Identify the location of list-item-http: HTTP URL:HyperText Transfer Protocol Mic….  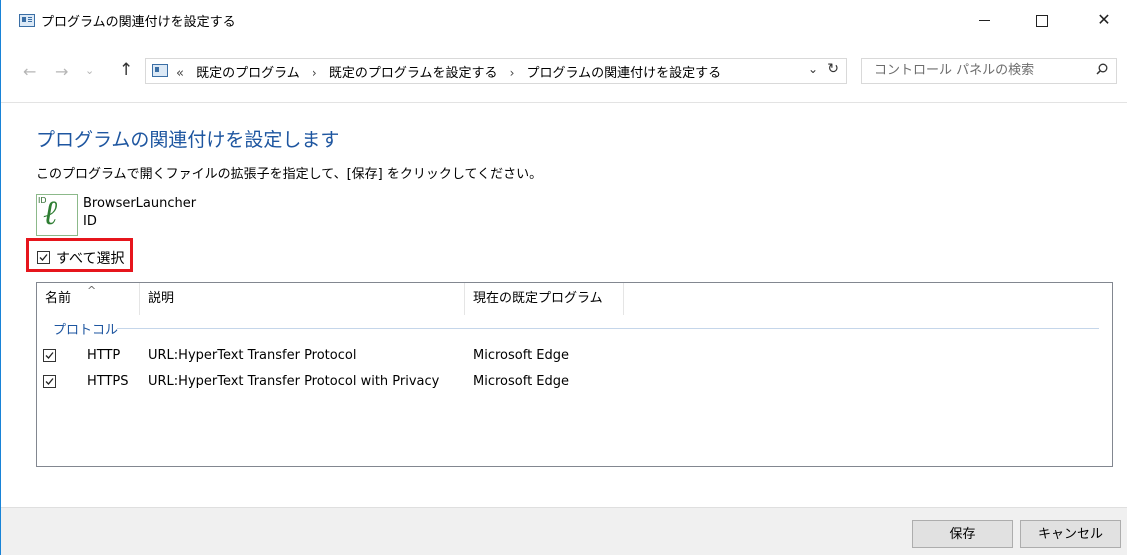
(573, 356).